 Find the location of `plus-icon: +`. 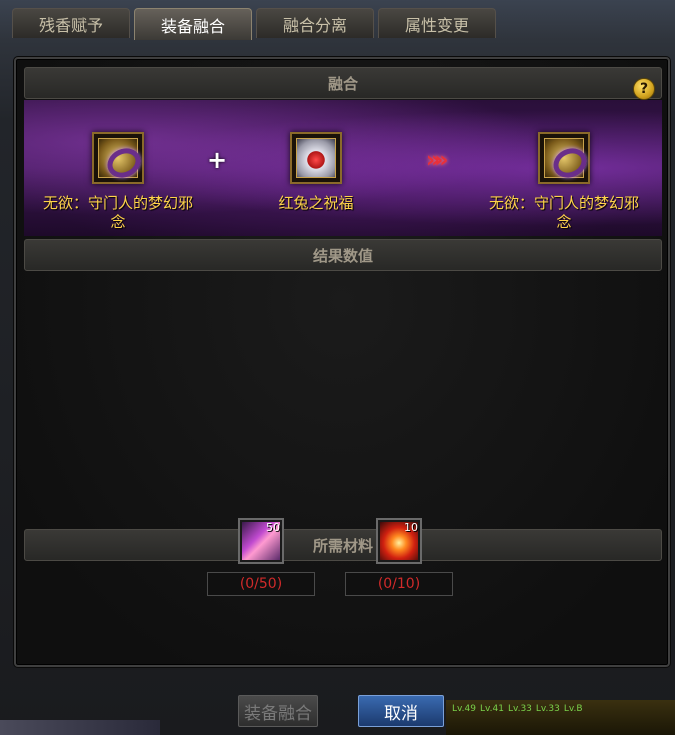

plus-icon: + is located at coordinates (217, 160).